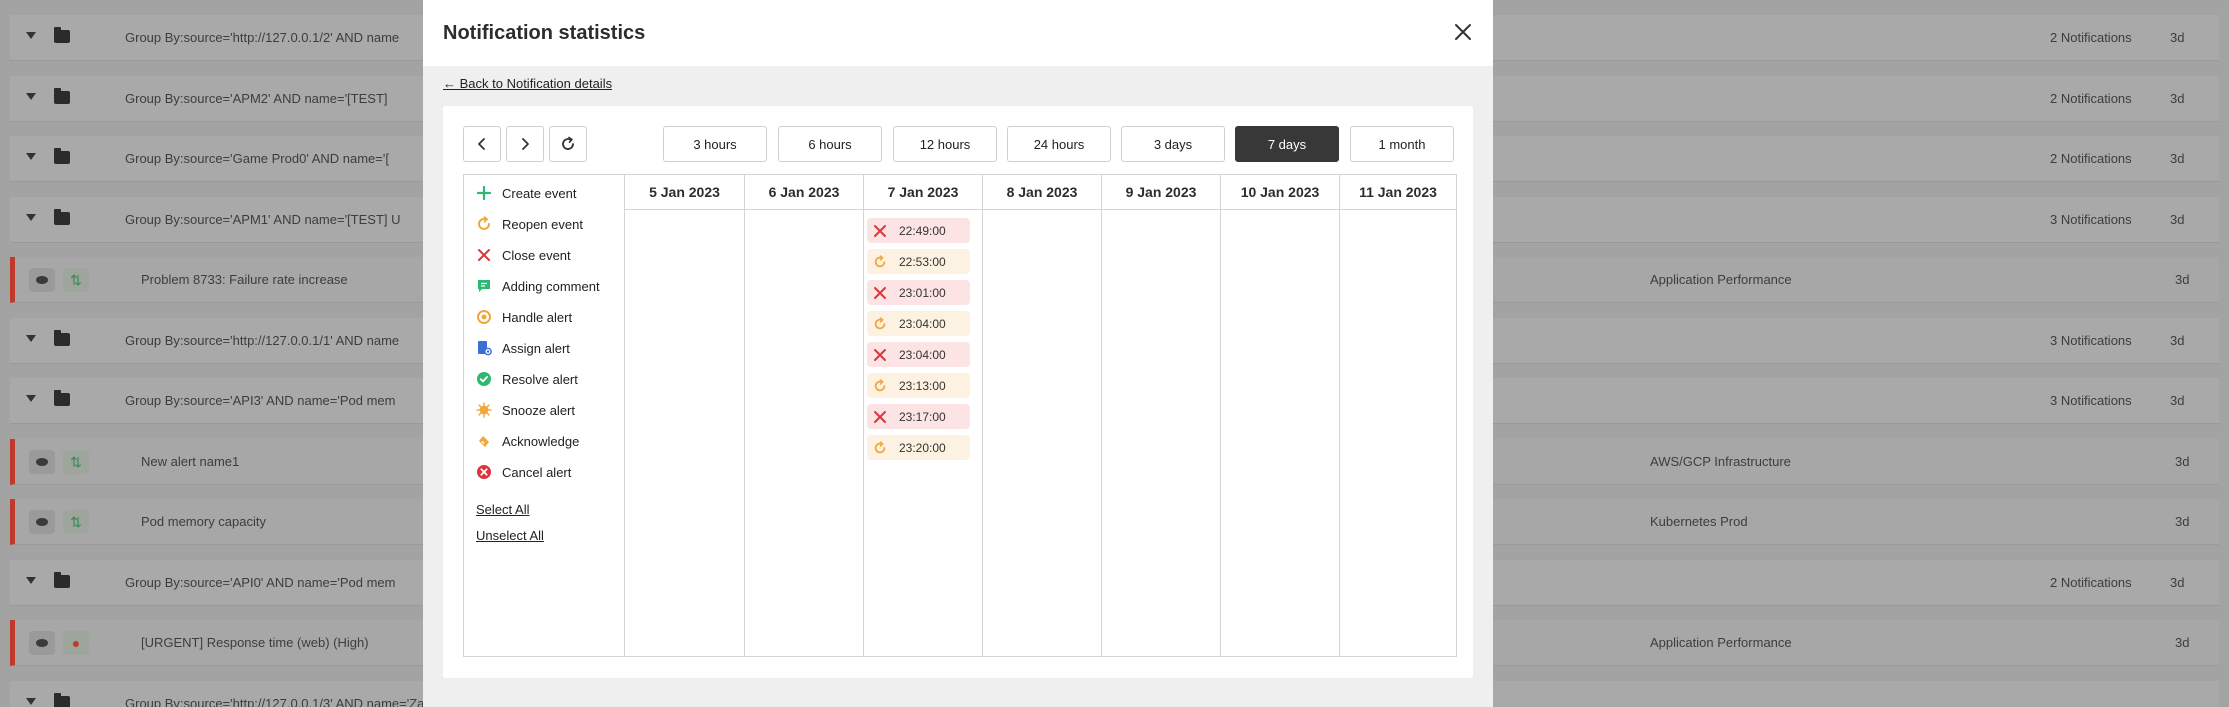 The height and width of the screenshot is (707, 2229). Describe the element at coordinates (484, 286) in the screenshot. I see `comment-icon` at that location.